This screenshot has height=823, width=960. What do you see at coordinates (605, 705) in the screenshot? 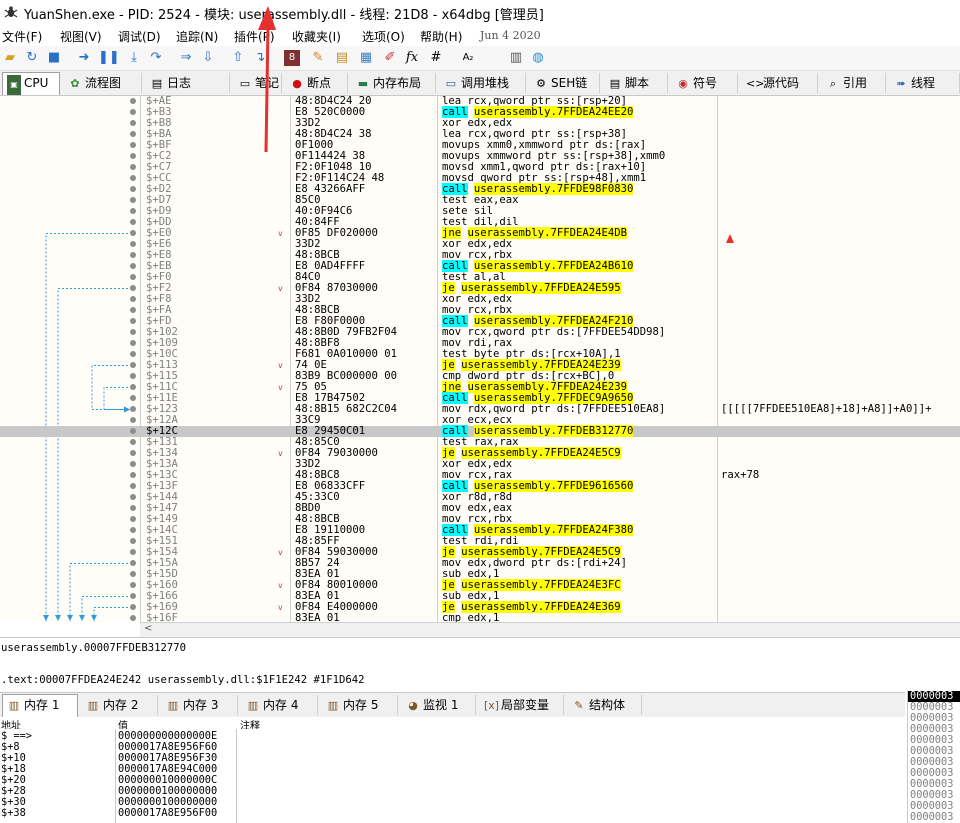
I see `mem-tab-8: ✎ 结构体` at bounding box center [605, 705].